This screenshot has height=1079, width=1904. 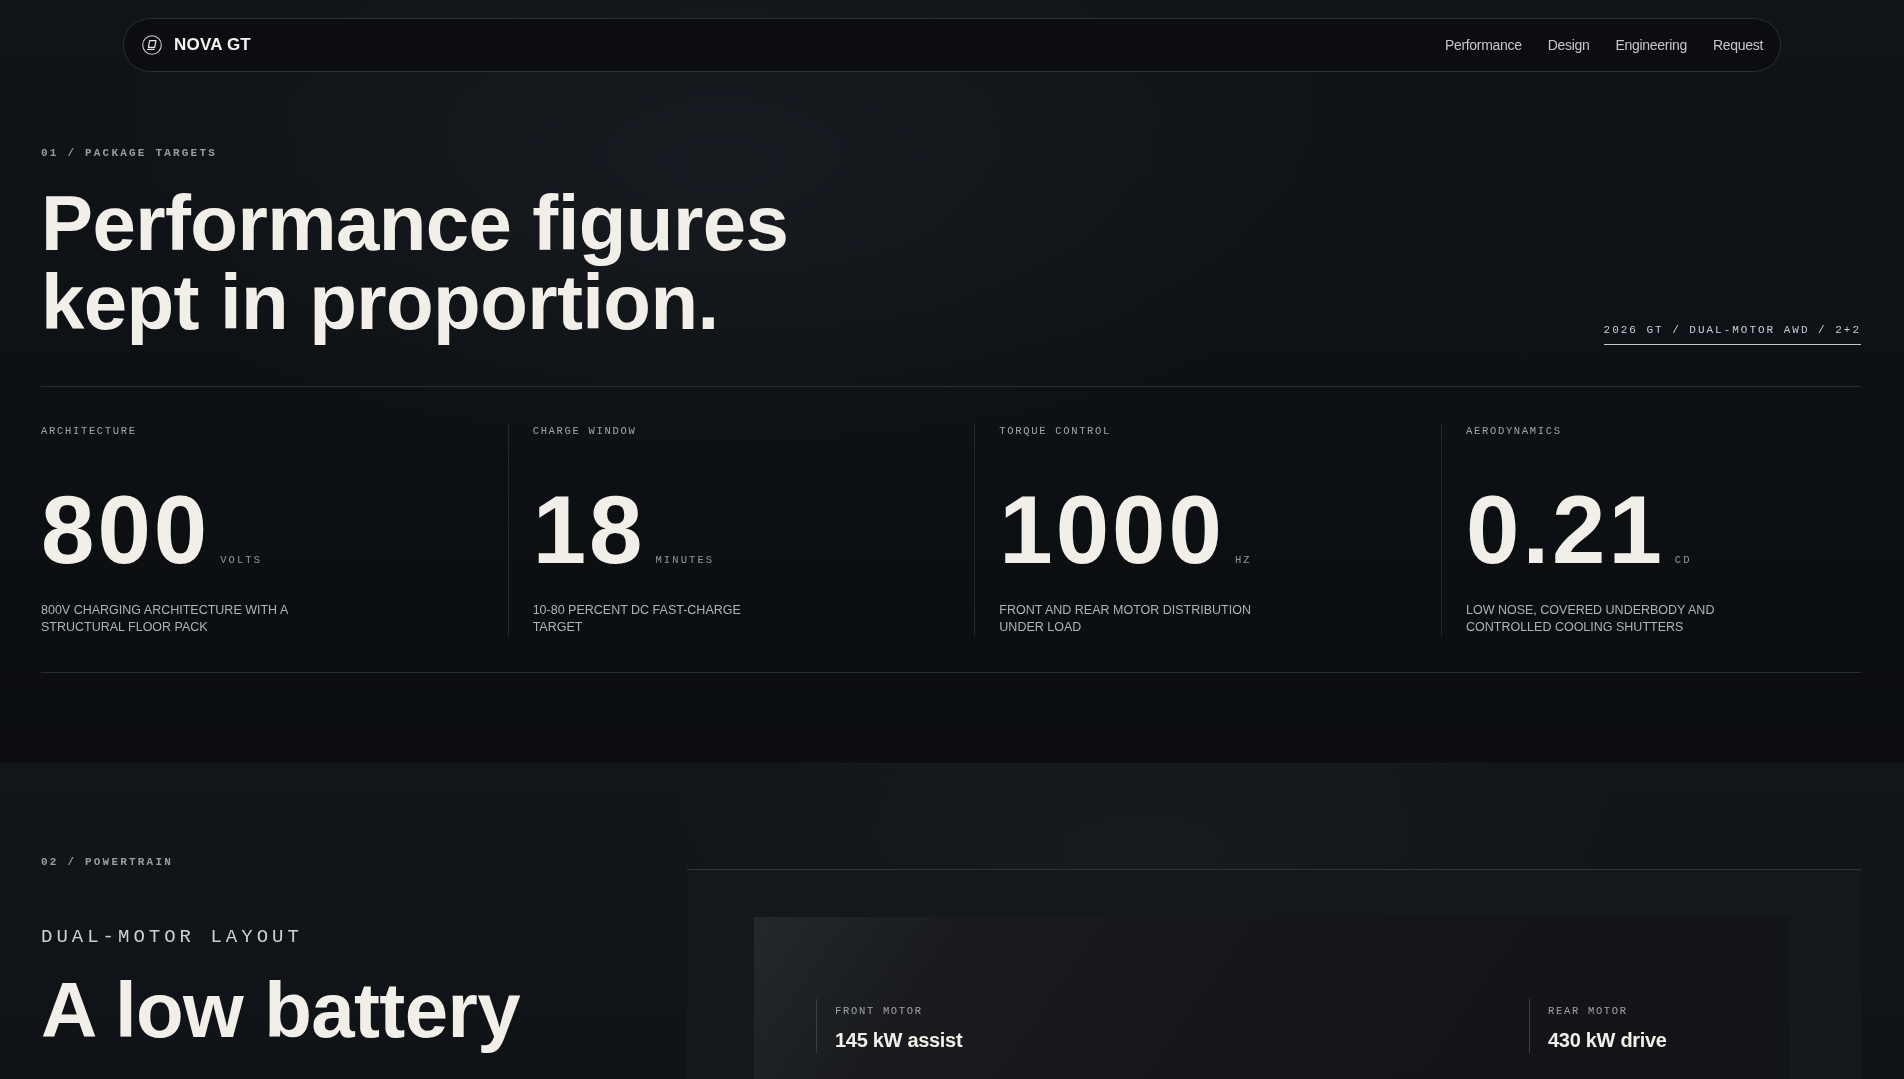 I want to click on nav-link: Design, so click(x=1568, y=45).